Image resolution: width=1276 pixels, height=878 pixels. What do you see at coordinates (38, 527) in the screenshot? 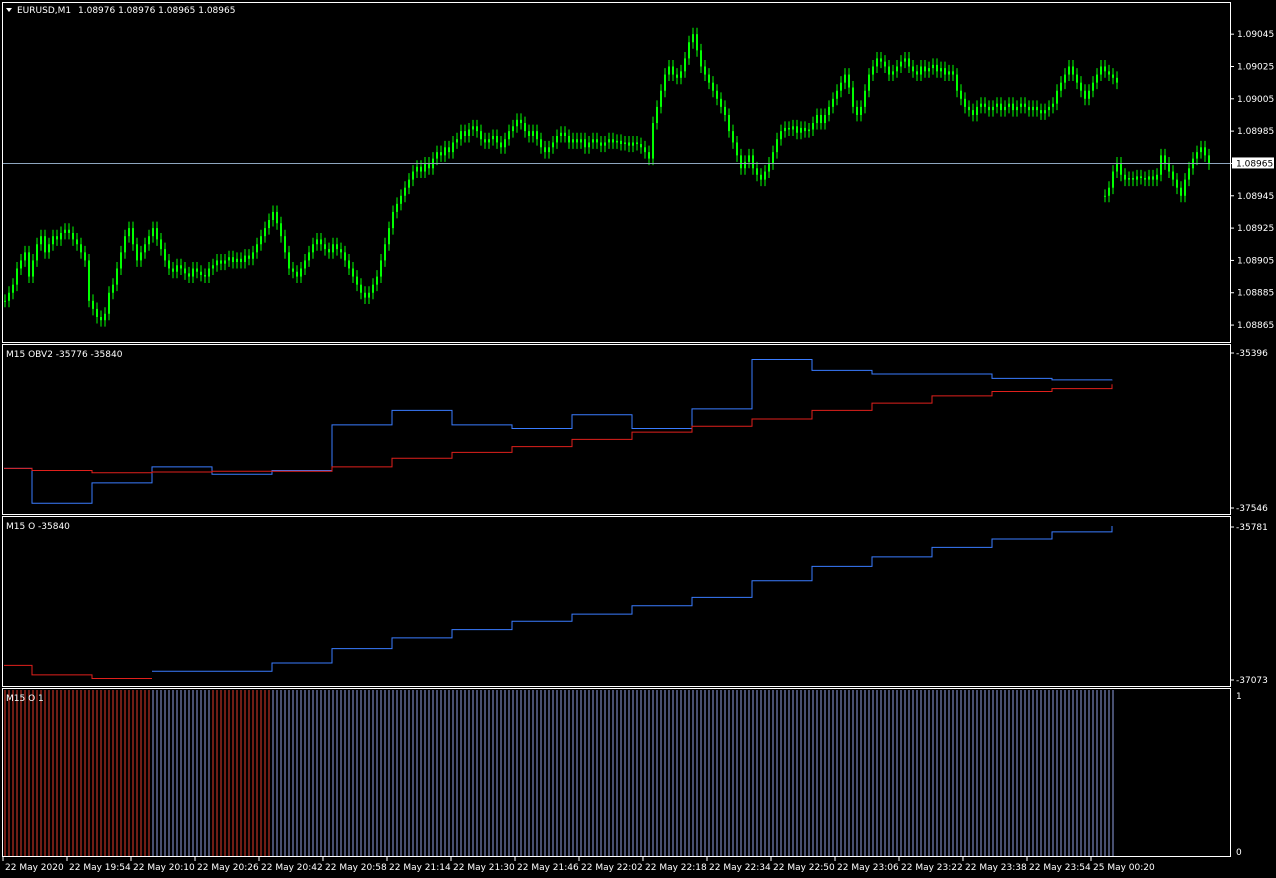
I see `o-label: M15 O -35840` at bounding box center [38, 527].